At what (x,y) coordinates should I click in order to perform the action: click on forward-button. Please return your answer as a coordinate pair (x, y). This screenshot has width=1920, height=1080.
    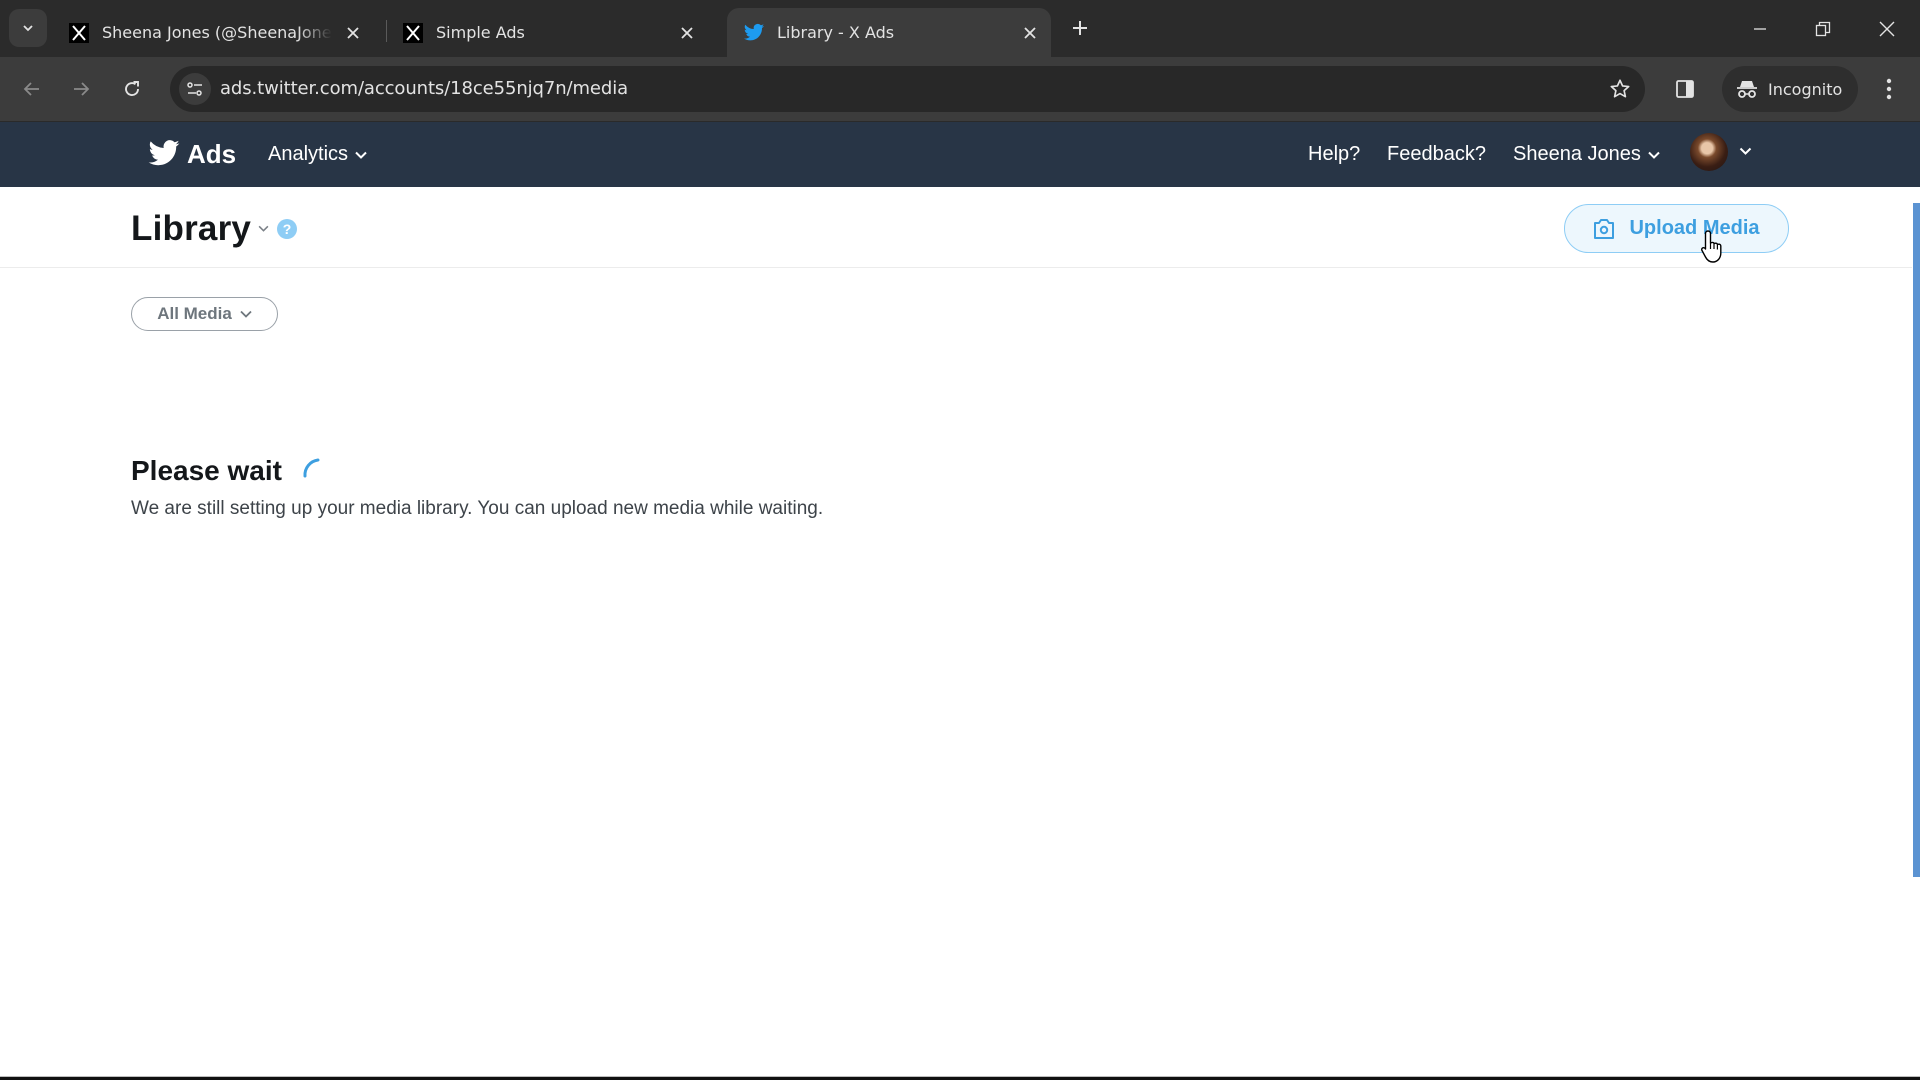
    Looking at the image, I should click on (81, 89).